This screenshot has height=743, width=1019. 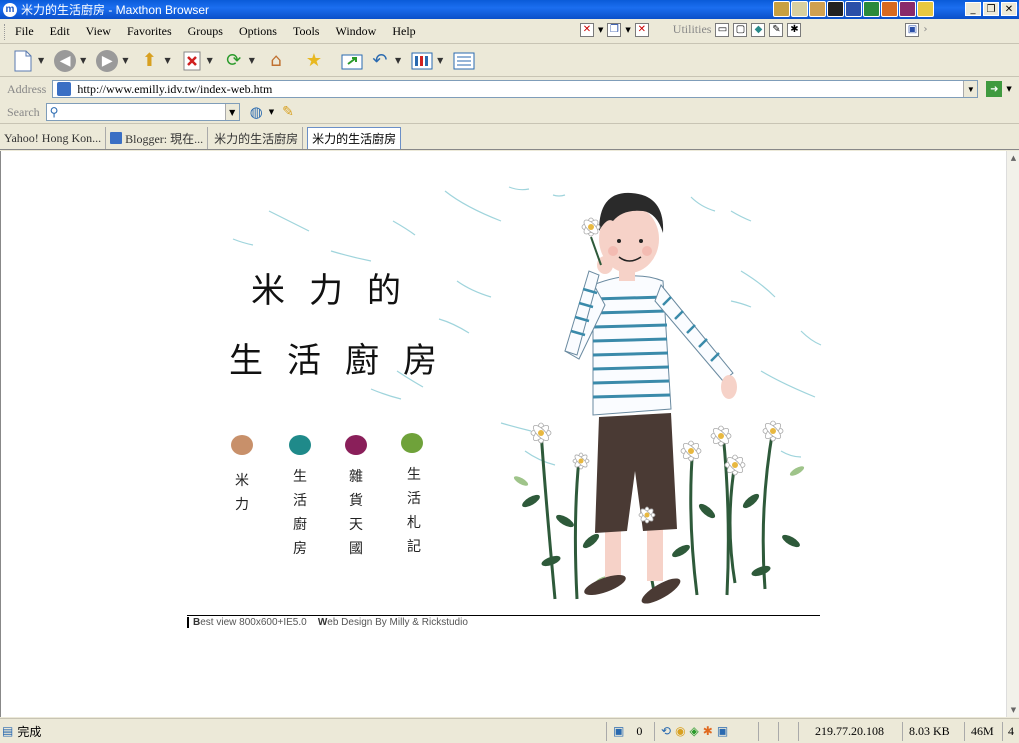 What do you see at coordinates (412, 443) in the screenshot?
I see `nav-dot-notes` at bounding box center [412, 443].